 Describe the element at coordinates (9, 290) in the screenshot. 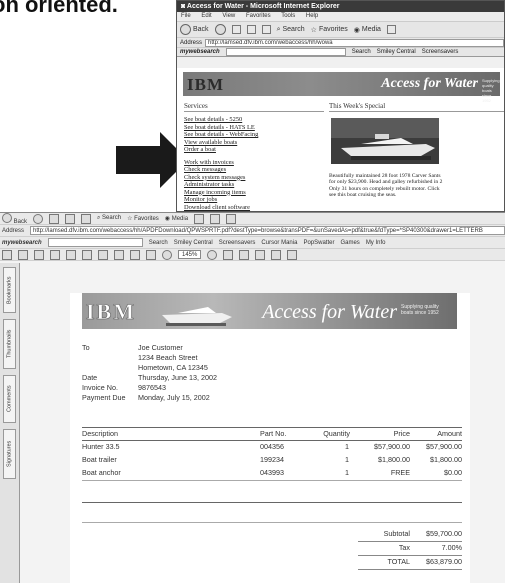

I see `tab-bookmarks: Bookmarks` at that location.